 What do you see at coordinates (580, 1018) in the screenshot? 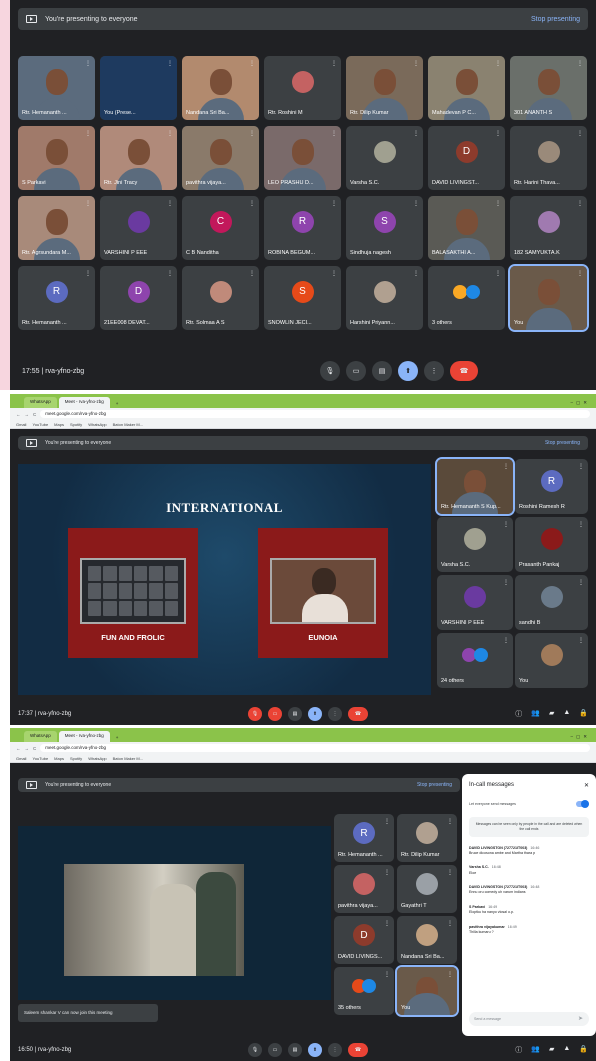
I see `send-icon: ➤` at bounding box center [580, 1018].